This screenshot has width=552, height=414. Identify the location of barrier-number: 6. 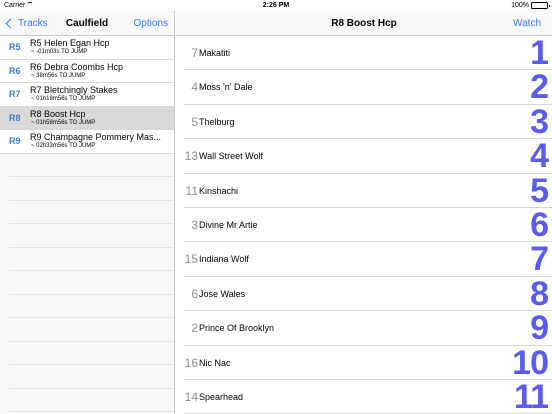
(194, 293).